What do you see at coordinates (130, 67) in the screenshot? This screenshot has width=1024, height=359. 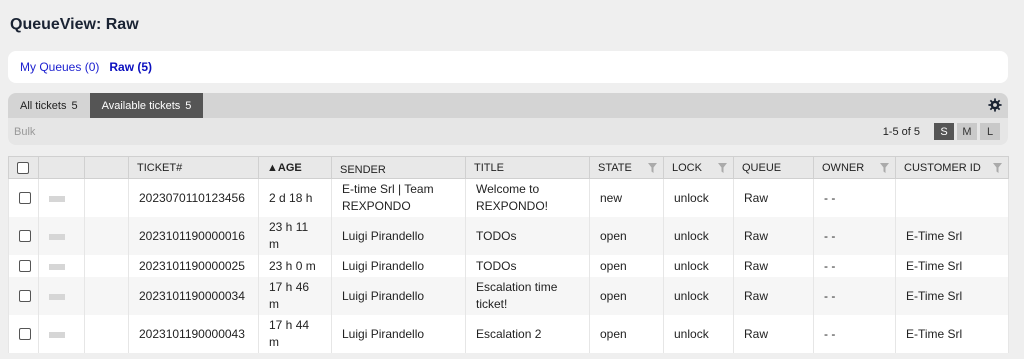 I see `queue-link-raw: Raw (5)` at bounding box center [130, 67].